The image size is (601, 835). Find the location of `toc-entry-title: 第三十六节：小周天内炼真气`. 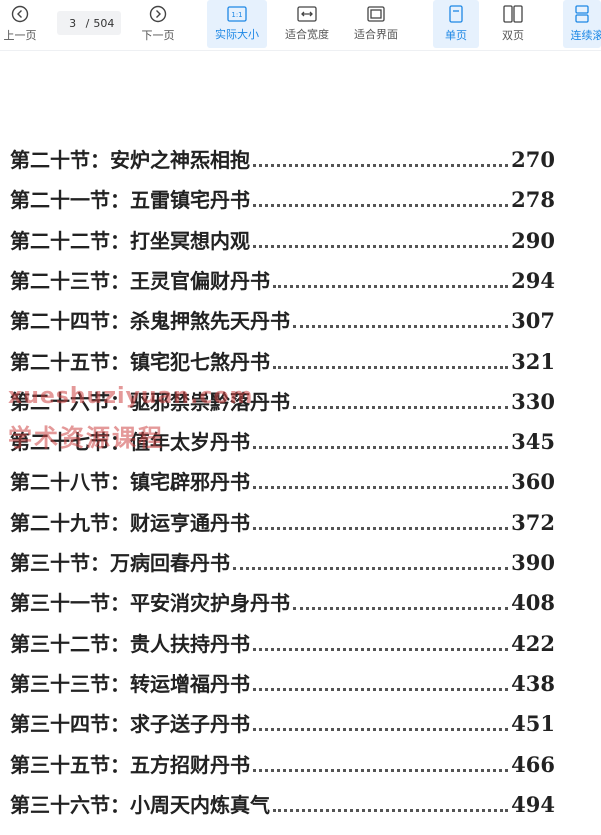

toc-entry-title: 第三十六节：小周天内炼真气 is located at coordinates (140, 805).